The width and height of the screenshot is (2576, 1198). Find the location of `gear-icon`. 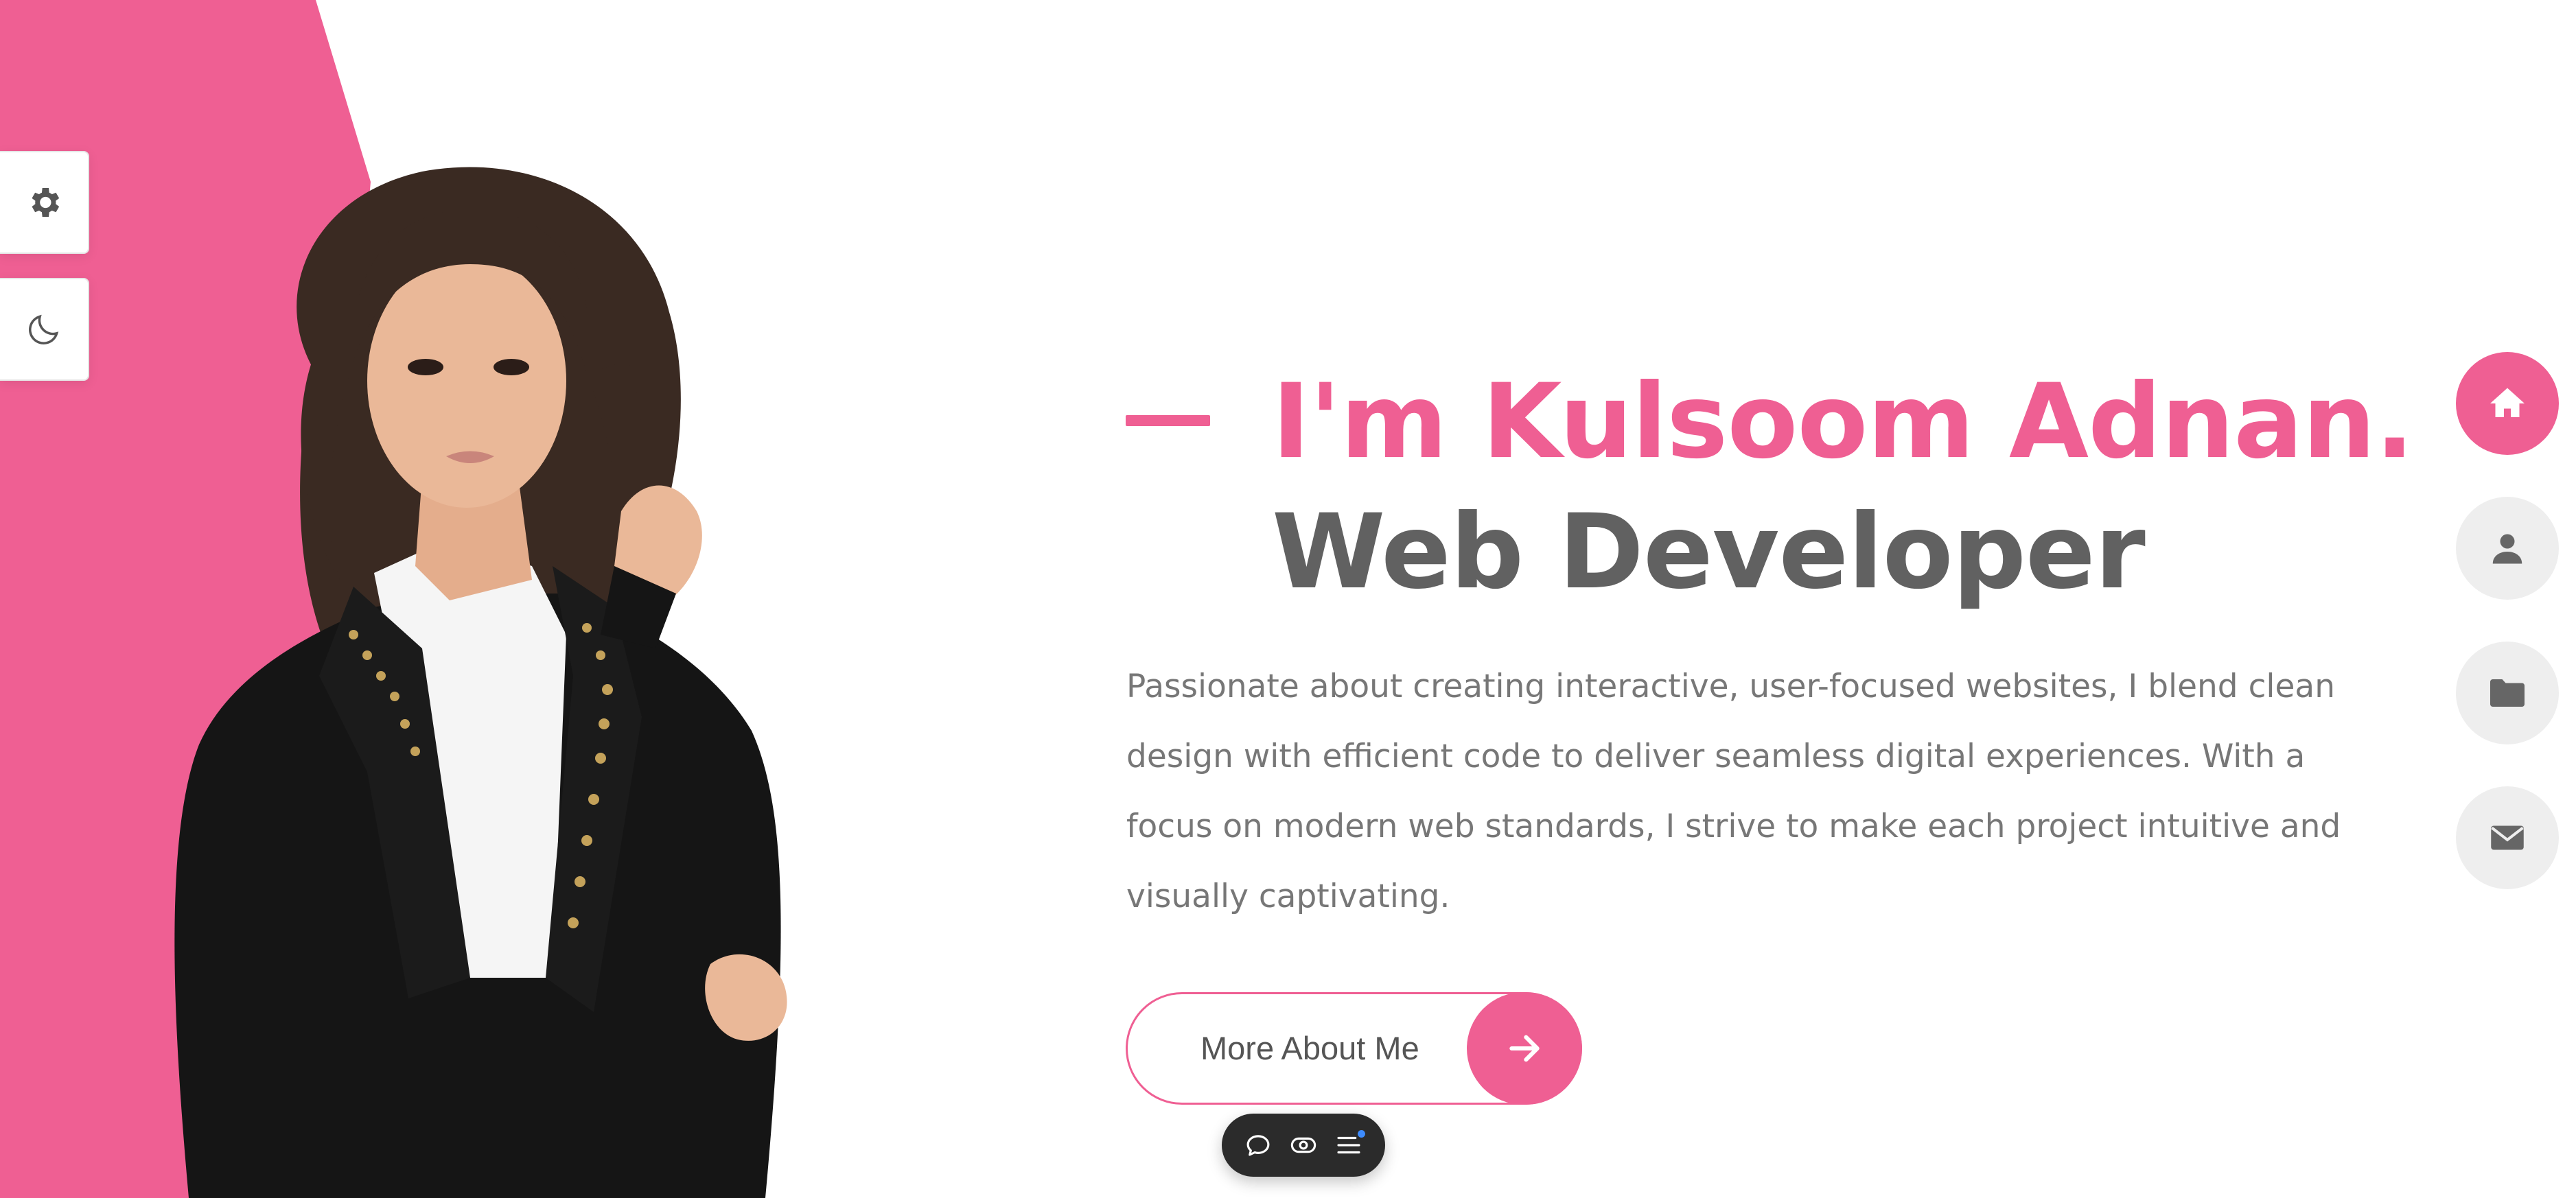

gear-icon is located at coordinates (46, 202).